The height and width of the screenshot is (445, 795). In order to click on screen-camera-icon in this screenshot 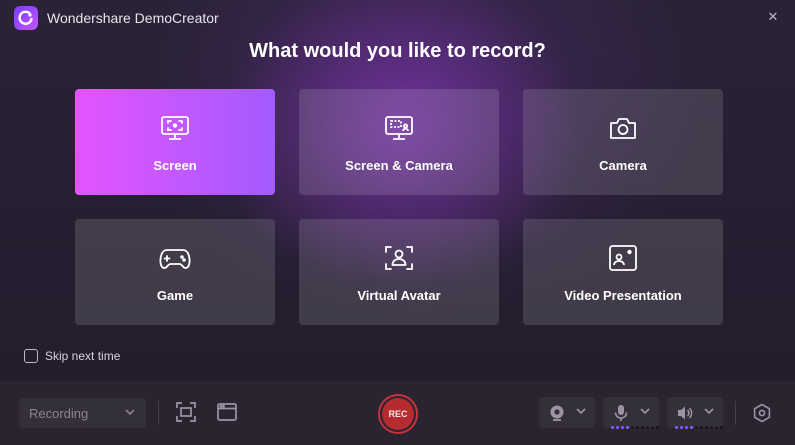, I will do `click(399, 128)`.